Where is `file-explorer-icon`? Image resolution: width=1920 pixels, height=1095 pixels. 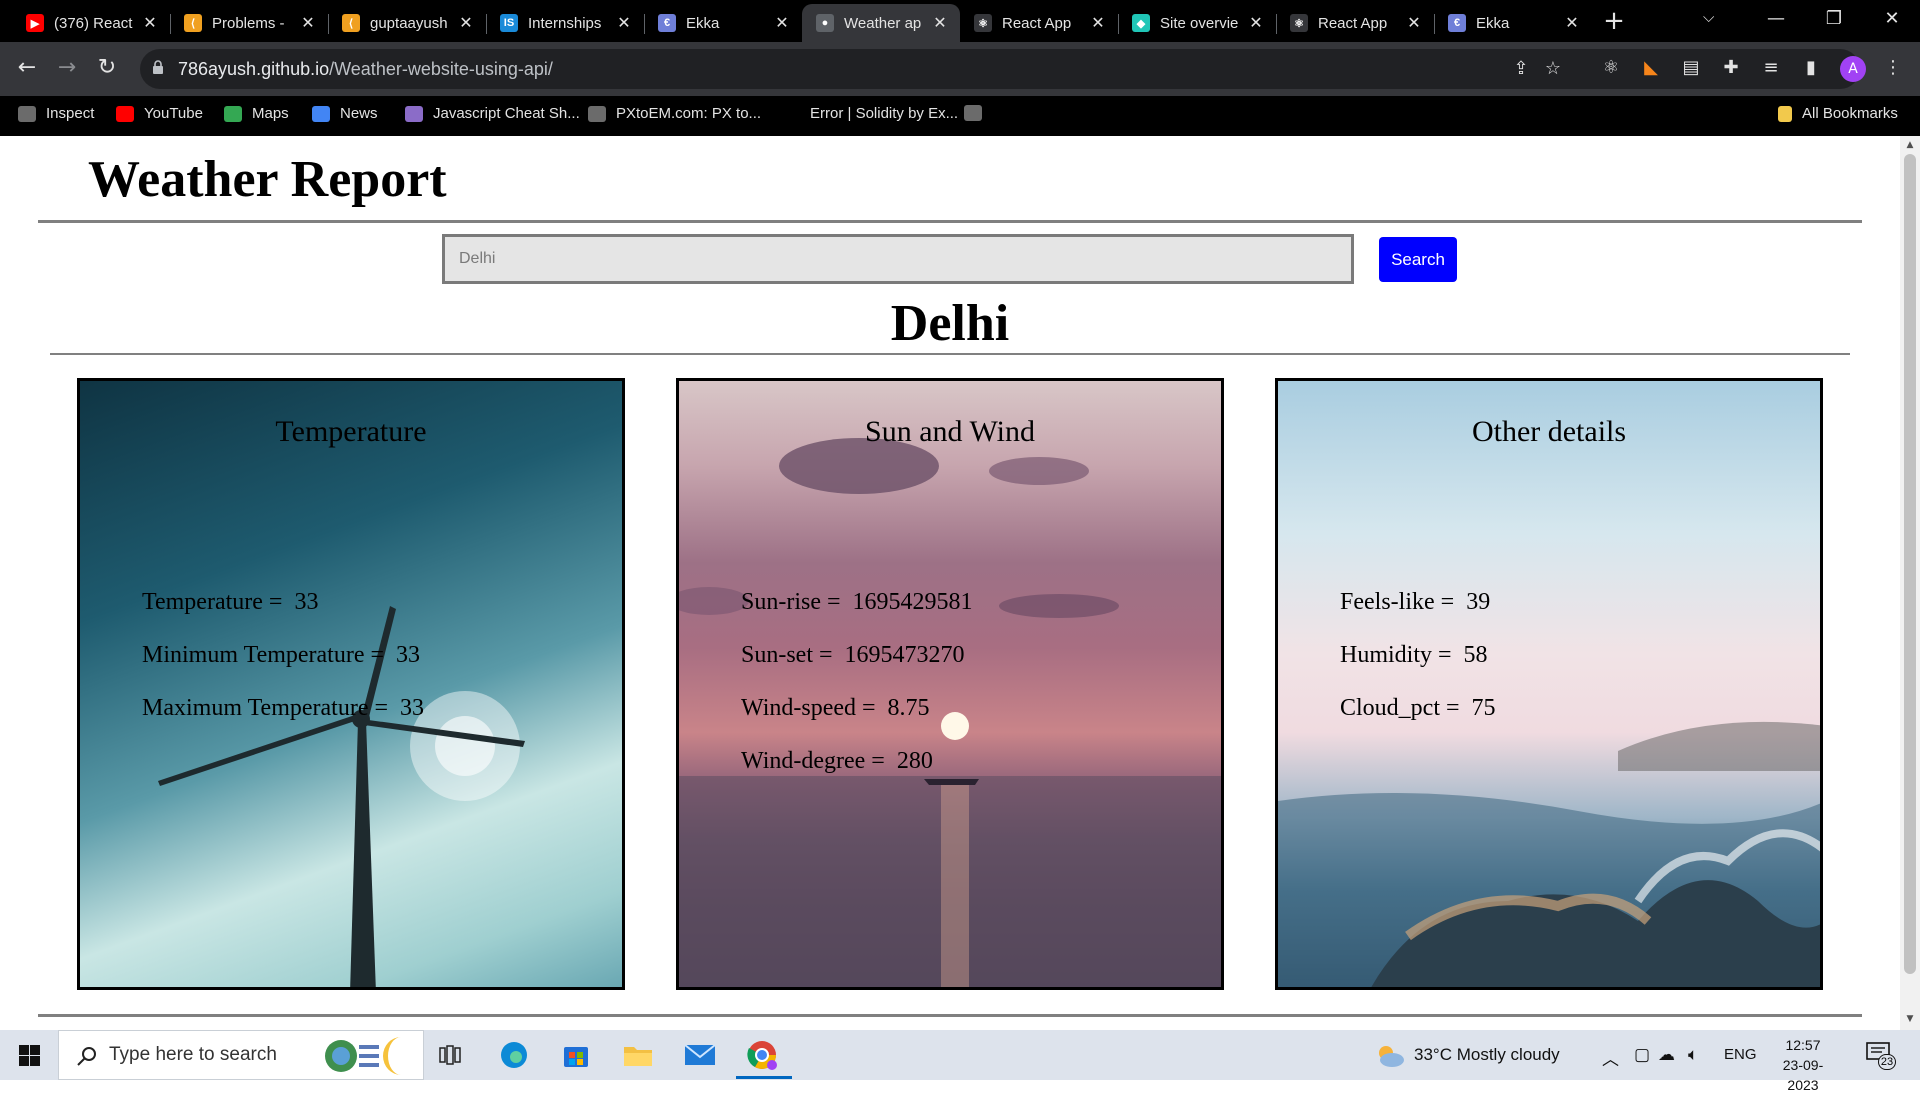
file-explorer-icon is located at coordinates (638, 1055).